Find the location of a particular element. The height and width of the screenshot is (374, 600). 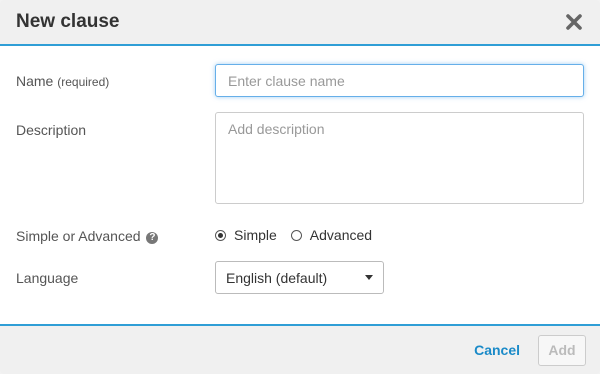

language-select: English (default) is located at coordinates (299, 277).